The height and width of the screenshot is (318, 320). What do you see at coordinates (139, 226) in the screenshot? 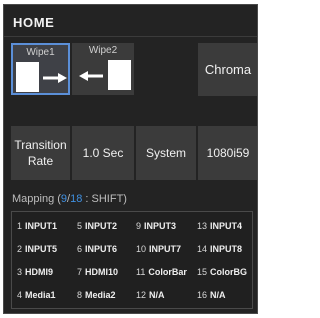
I see `mapping-cell-number: 9` at bounding box center [139, 226].